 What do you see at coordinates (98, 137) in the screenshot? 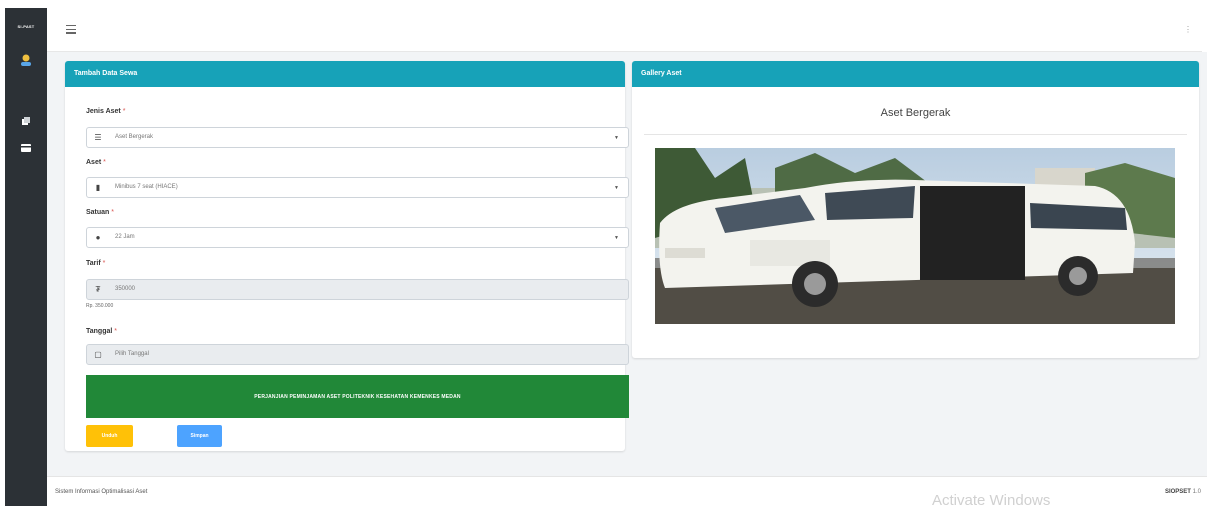
I see `list-icon: ☰` at bounding box center [98, 137].